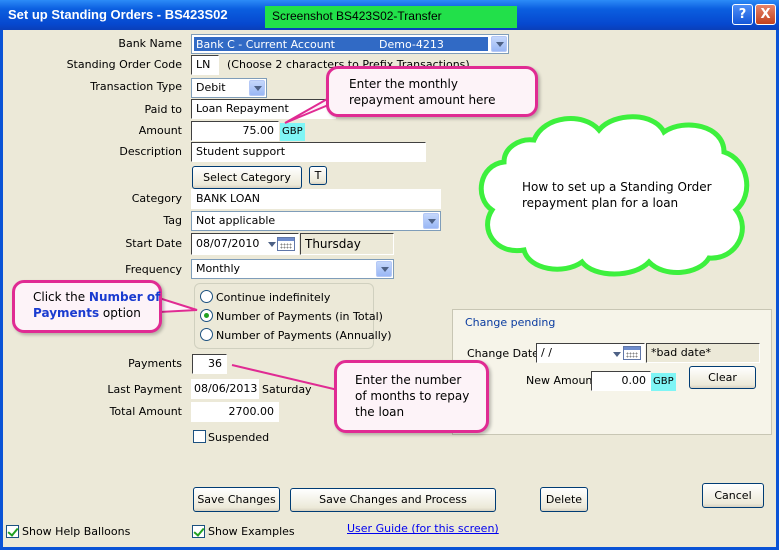 This screenshot has width=779, height=550. What do you see at coordinates (66, 313) in the screenshot?
I see `number-payments-bold2: Payments` at bounding box center [66, 313].